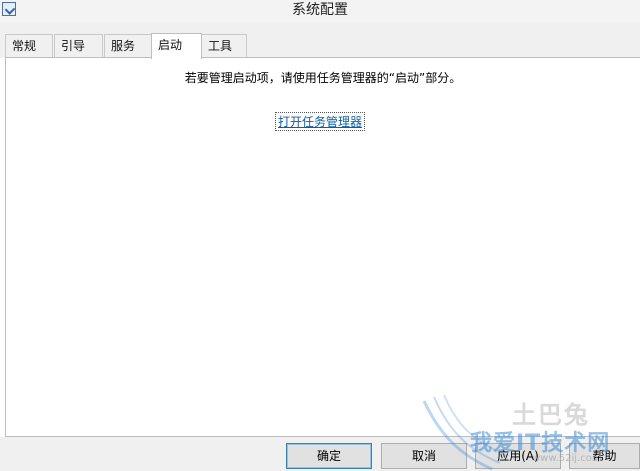 The width and height of the screenshot is (640, 471). Describe the element at coordinates (176, 46) in the screenshot. I see `tab-startup: 启动` at that location.